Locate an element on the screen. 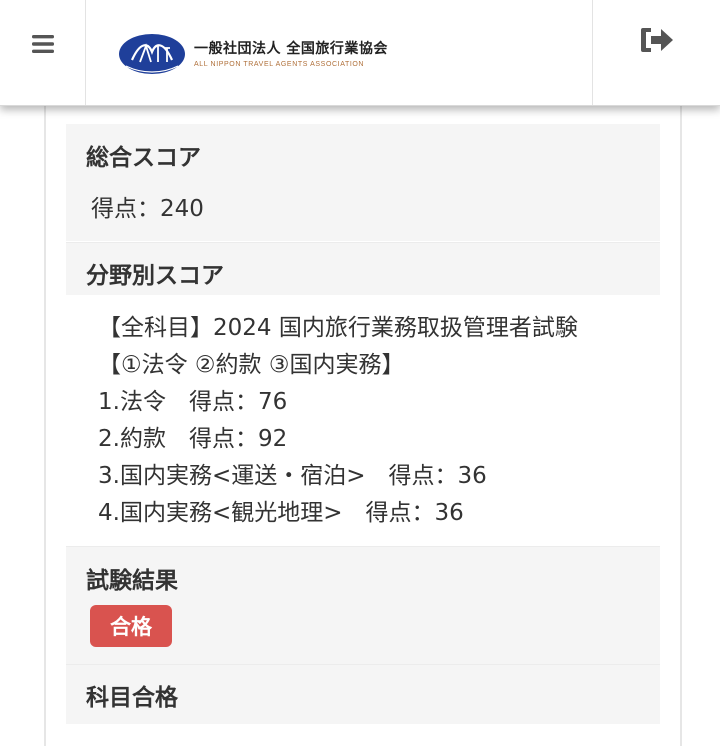  score-line-law: 1.法令 得点：76 is located at coordinates (193, 402).